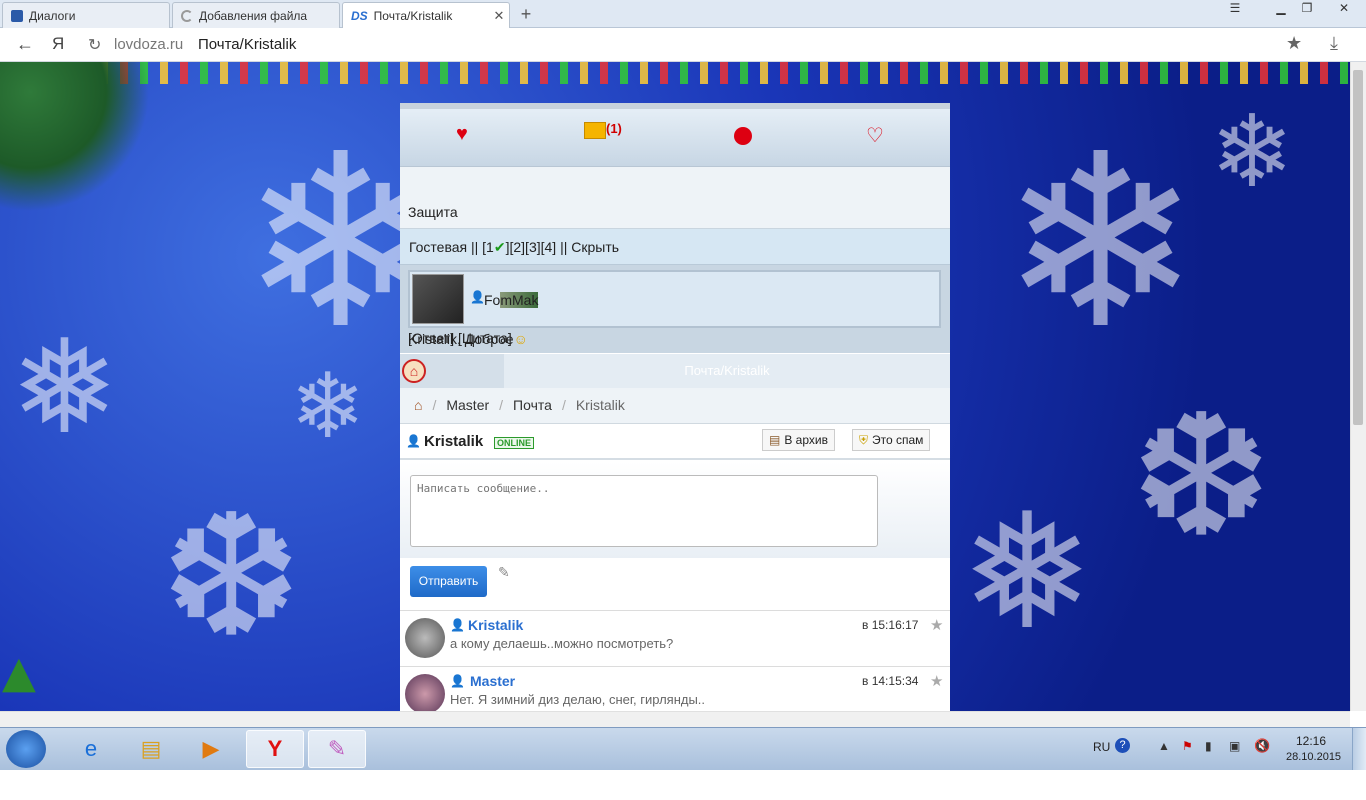  What do you see at coordinates (148, 44) in the screenshot?
I see `url-domain: lovdoza.ru` at bounding box center [148, 44].